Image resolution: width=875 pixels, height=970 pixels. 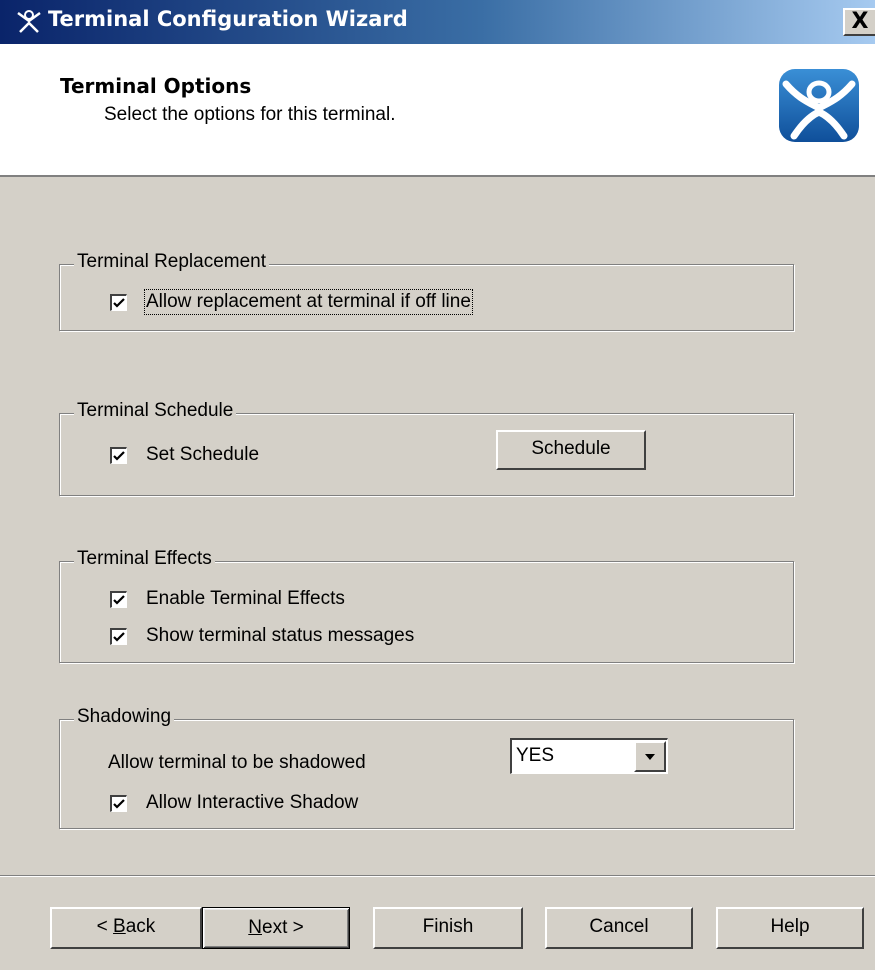 What do you see at coordinates (228, 19) in the screenshot?
I see `window-title: Terminal Configuration Wizard` at bounding box center [228, 19].